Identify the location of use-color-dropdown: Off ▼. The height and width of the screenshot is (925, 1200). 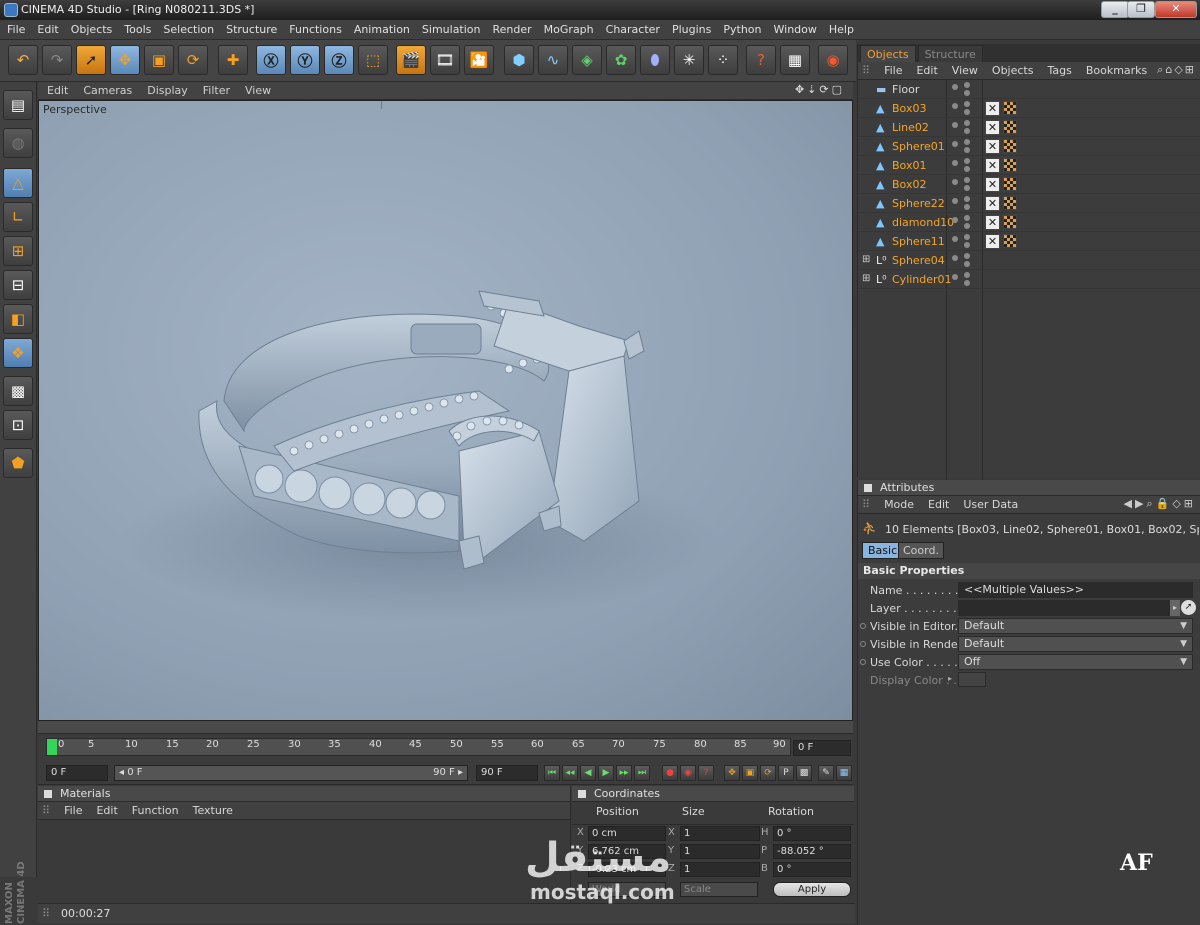
(1075, 662).